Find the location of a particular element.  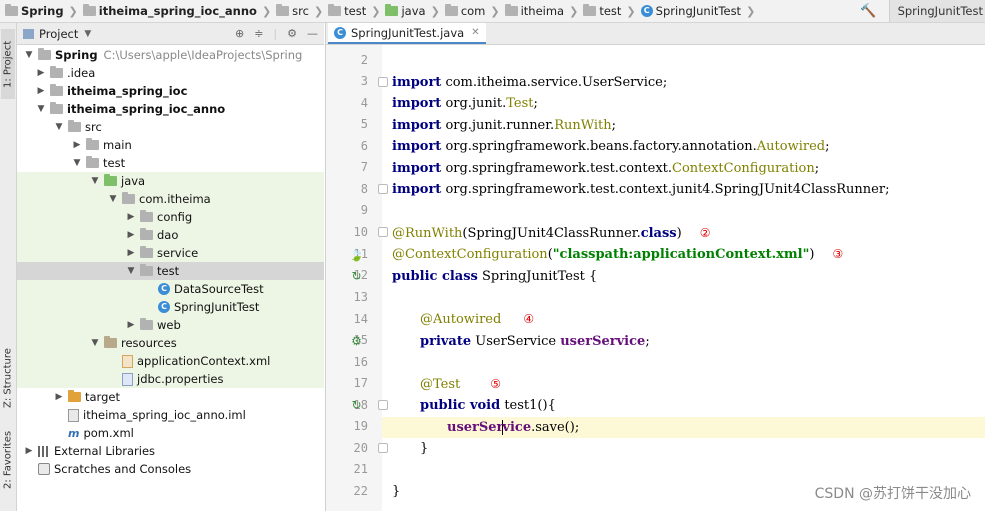

line-number: 14 is located at coordinates (360, 319).